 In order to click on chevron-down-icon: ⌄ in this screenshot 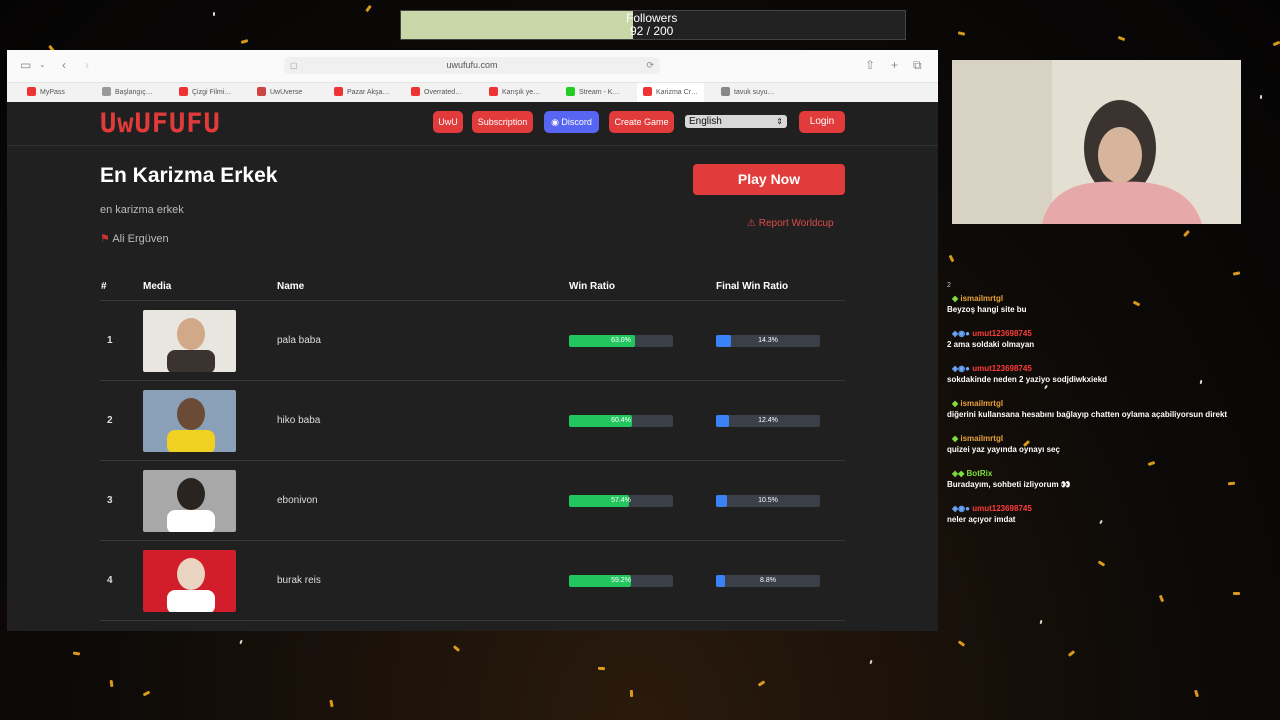, I will do `click(42, 64)`.